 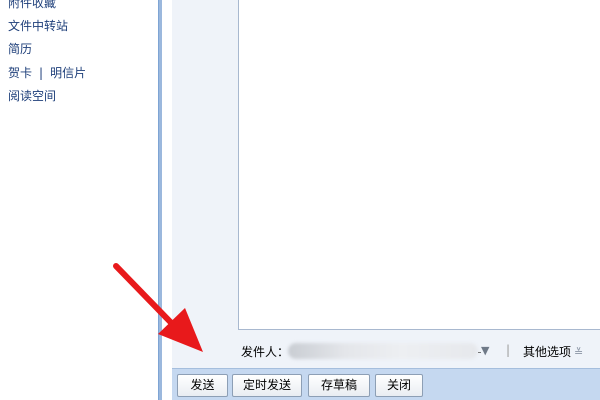 I want to click on sender-row: 发件人： ▼ | 其他选项 ≚, so click(x=419, y=351).